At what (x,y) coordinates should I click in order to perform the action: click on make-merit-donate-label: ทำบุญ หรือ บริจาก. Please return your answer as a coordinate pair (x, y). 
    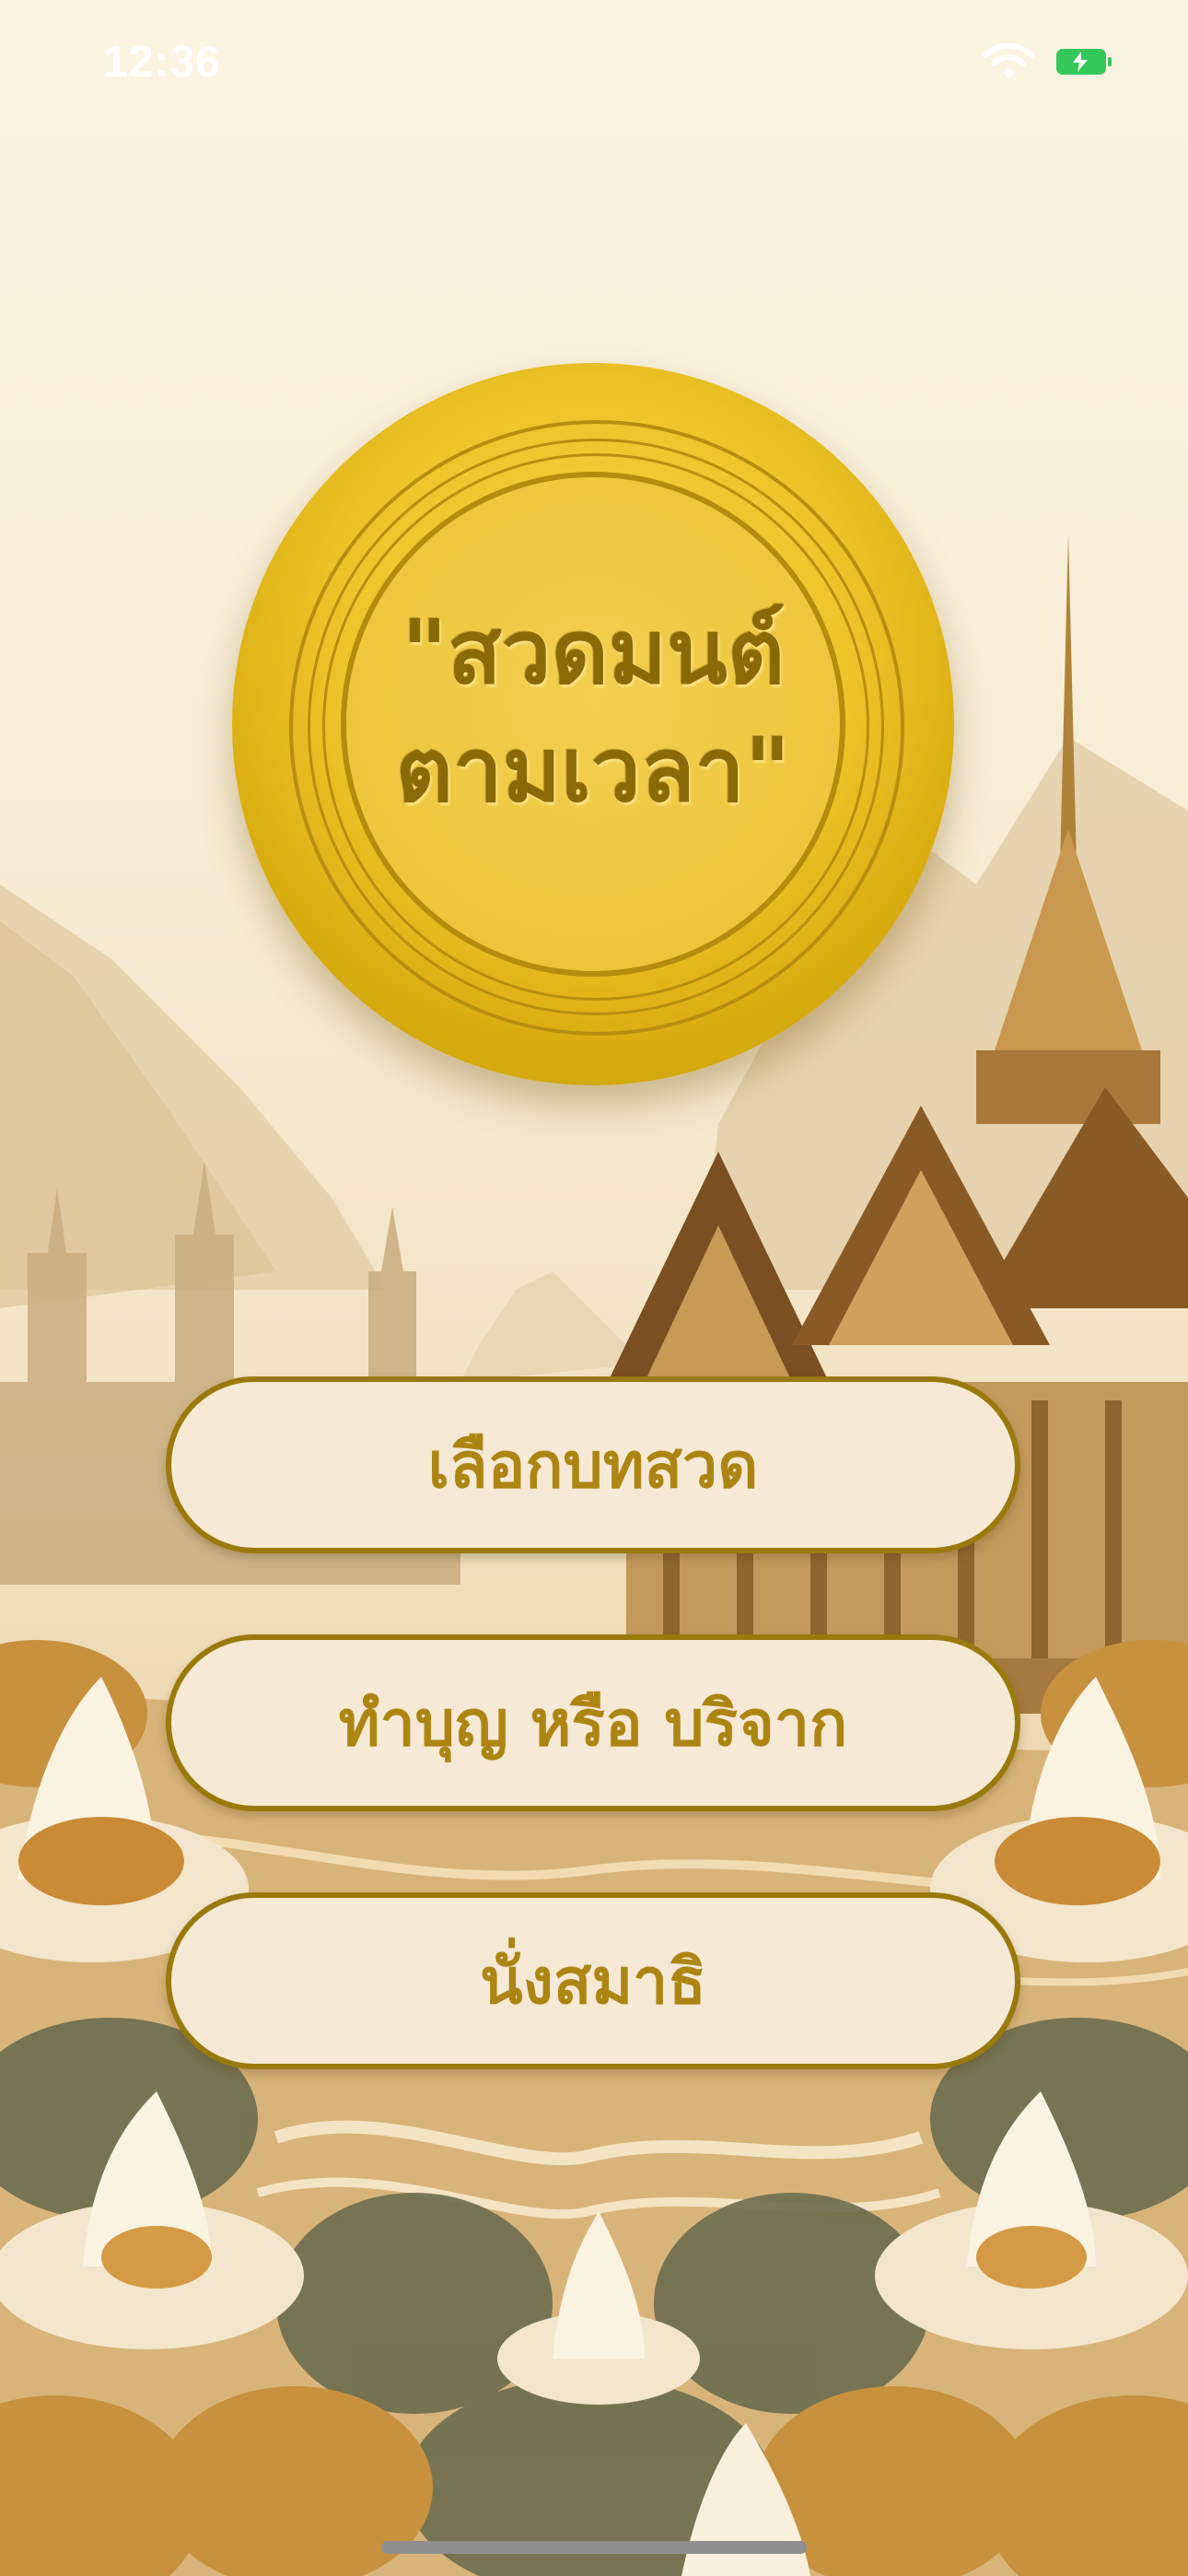
    Looking at the image, I should click on (593, 1724).